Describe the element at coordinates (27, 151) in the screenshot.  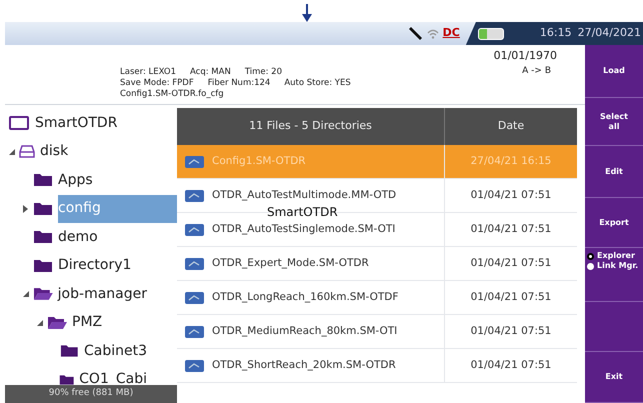
I see `drive-icon` at that location.